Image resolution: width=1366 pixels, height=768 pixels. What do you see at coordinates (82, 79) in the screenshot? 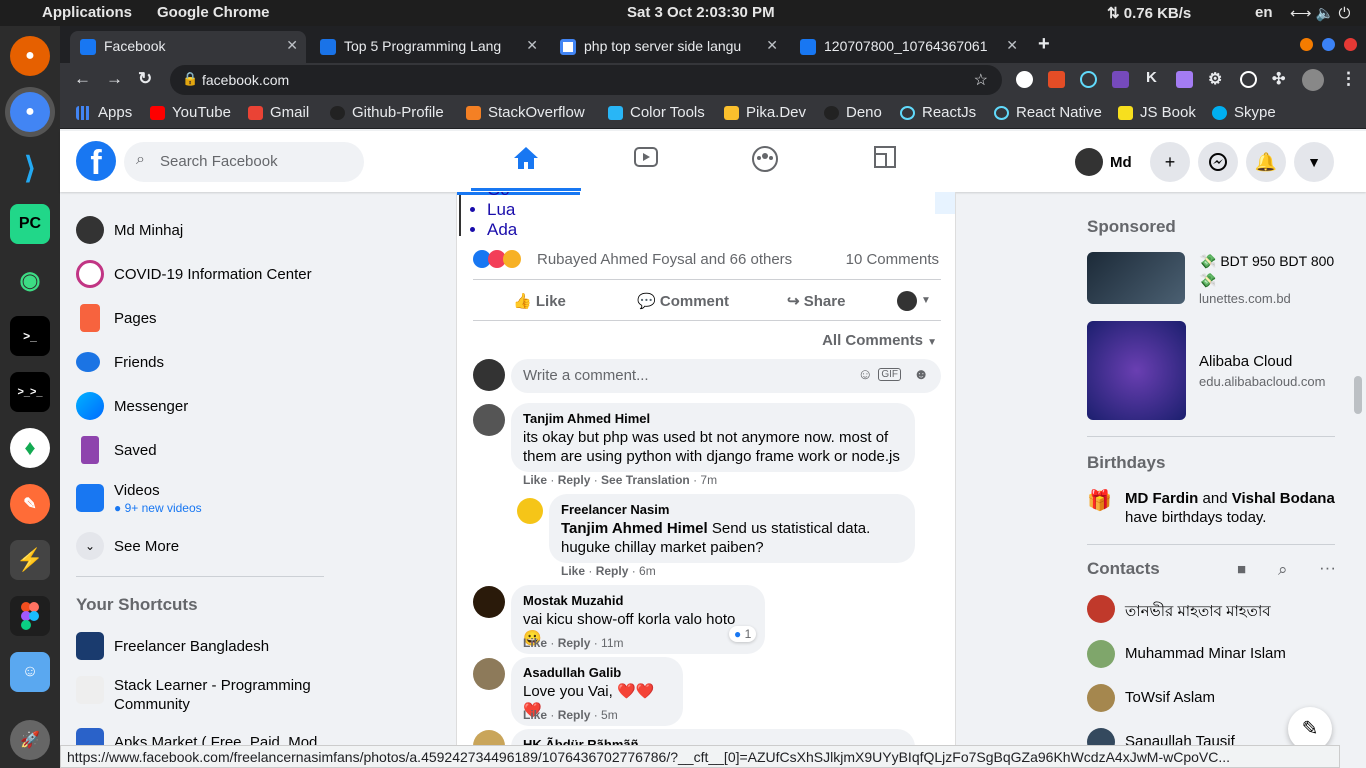
I see `back-arrow-icon: ←` at bounding box center [82, 79].